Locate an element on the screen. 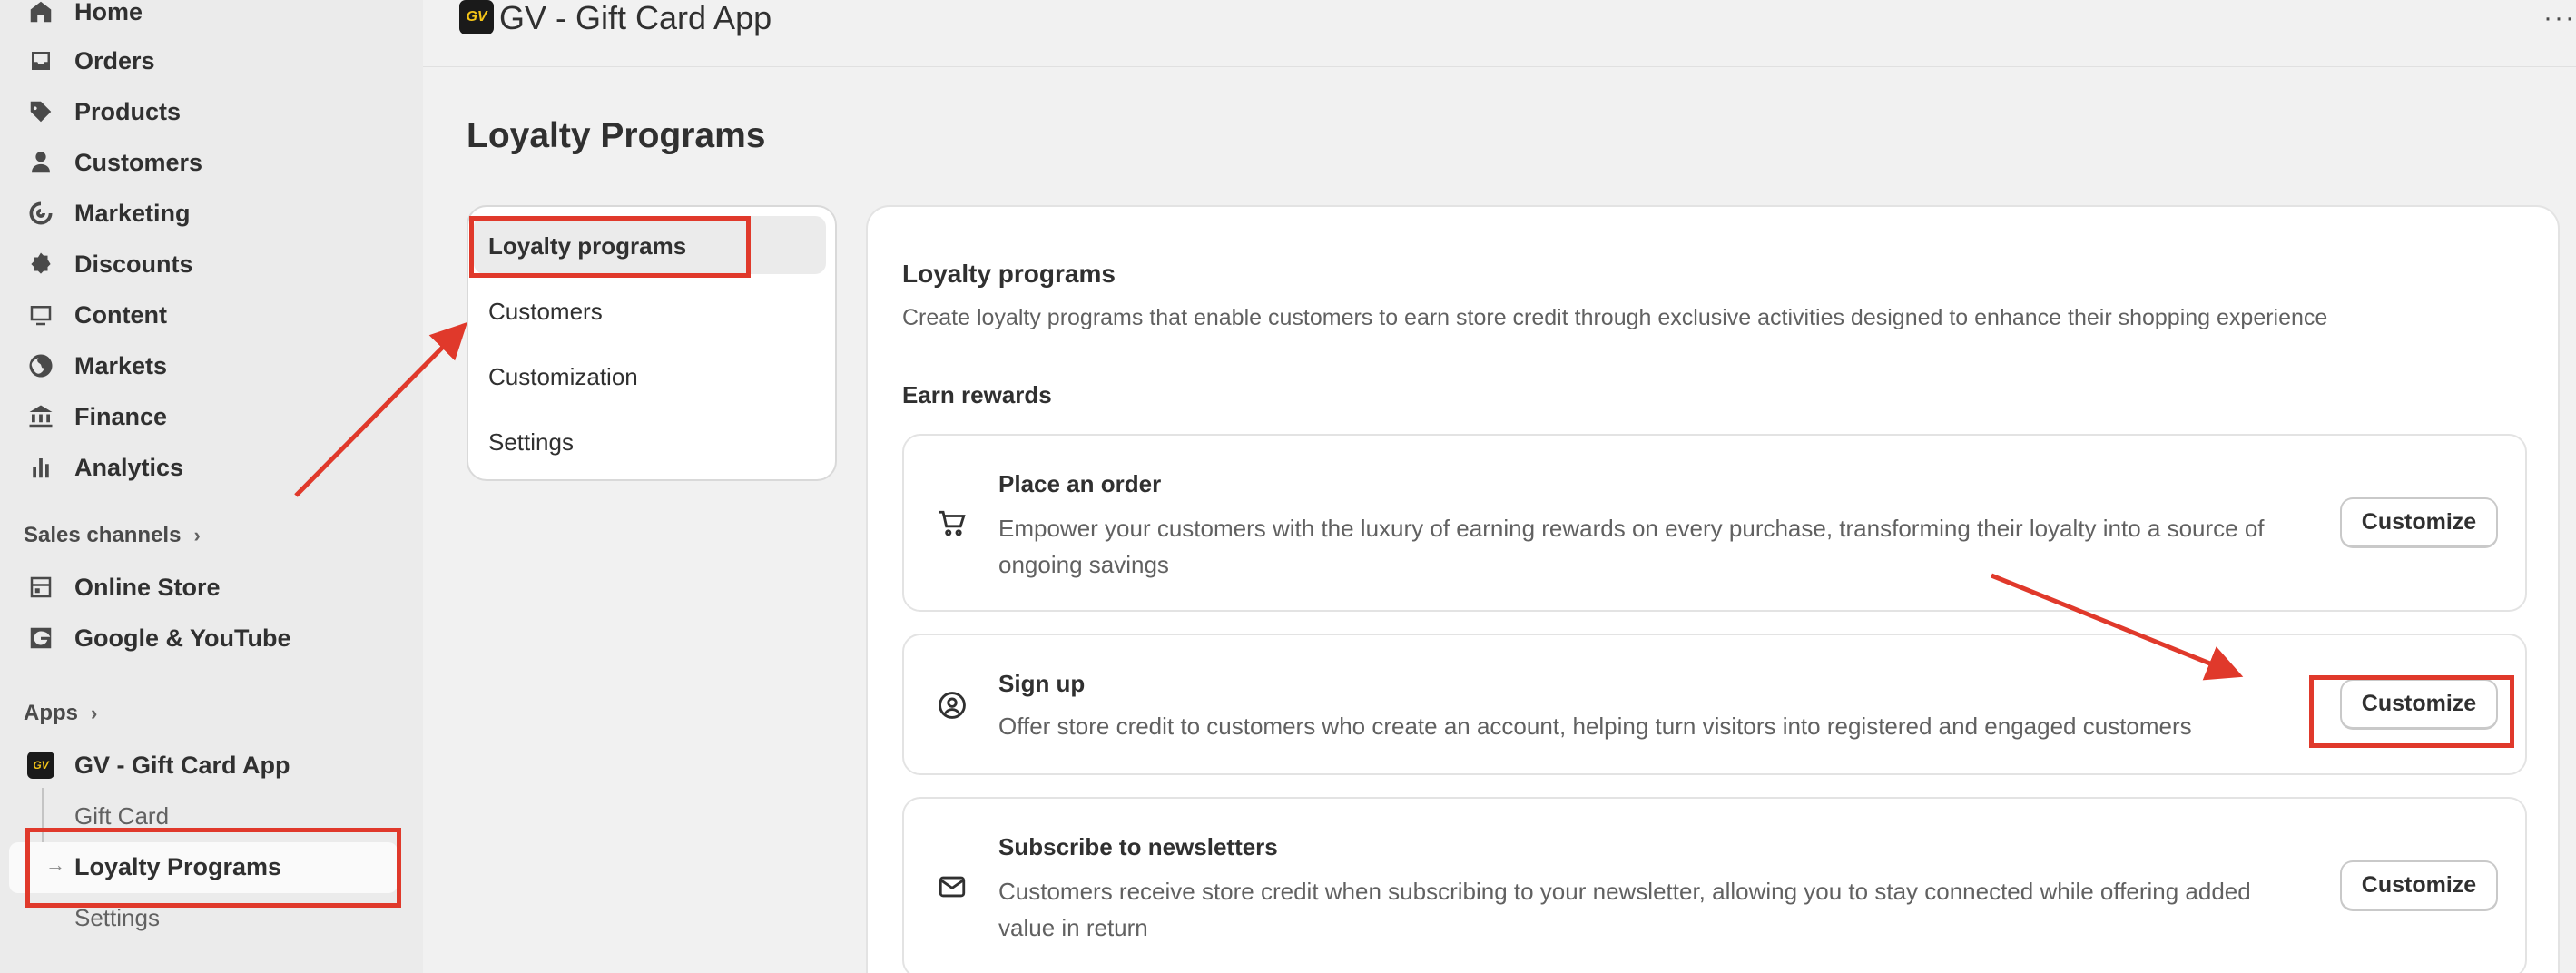  content-icon is located at coordinates (40, 315).